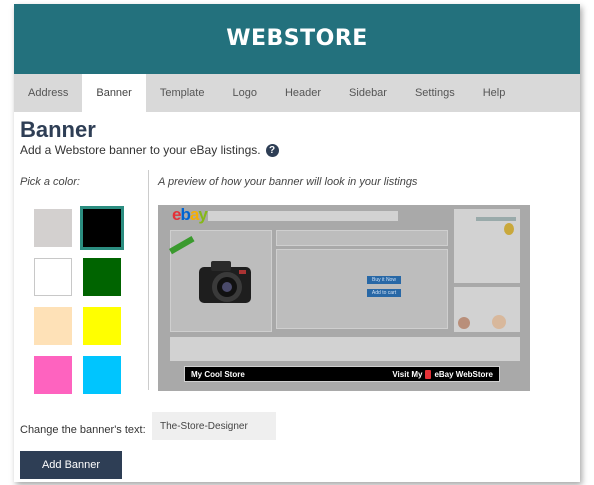  I want to click on tab-template: Template, so click(182, 93).